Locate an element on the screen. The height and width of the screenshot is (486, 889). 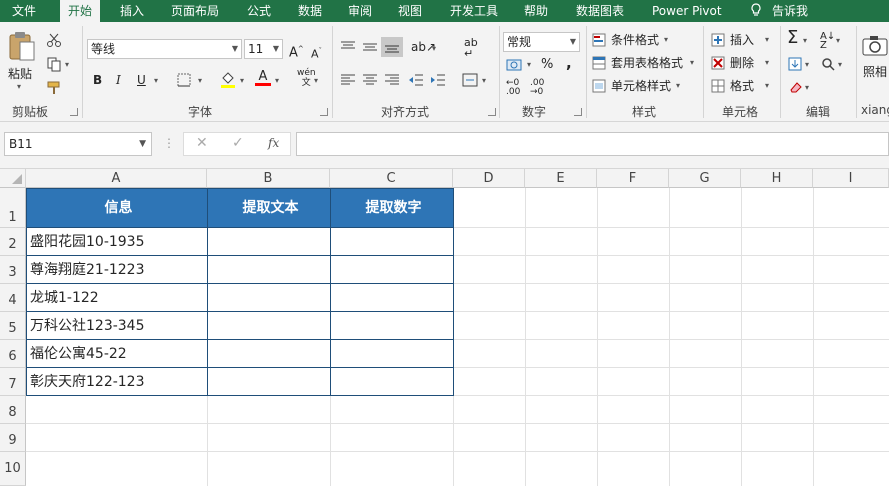
decrease-decimal-icon: .00 →0 is located at coordinates (537, 88).